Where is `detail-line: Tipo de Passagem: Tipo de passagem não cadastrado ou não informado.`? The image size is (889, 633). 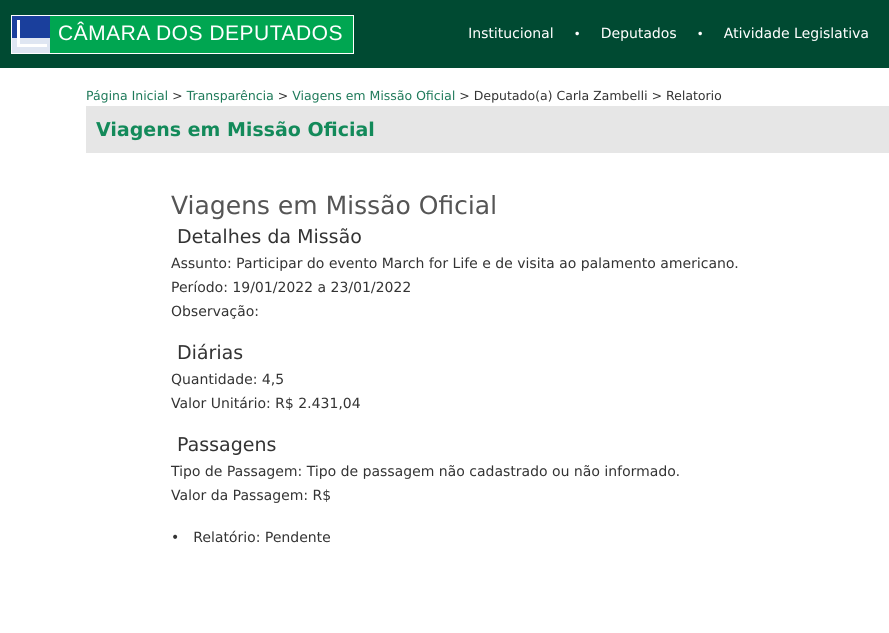
detail-line: Tipo de Passagem: Tipo de passagem não cadastrado ou não informado. is located at coordinates (426, 472).